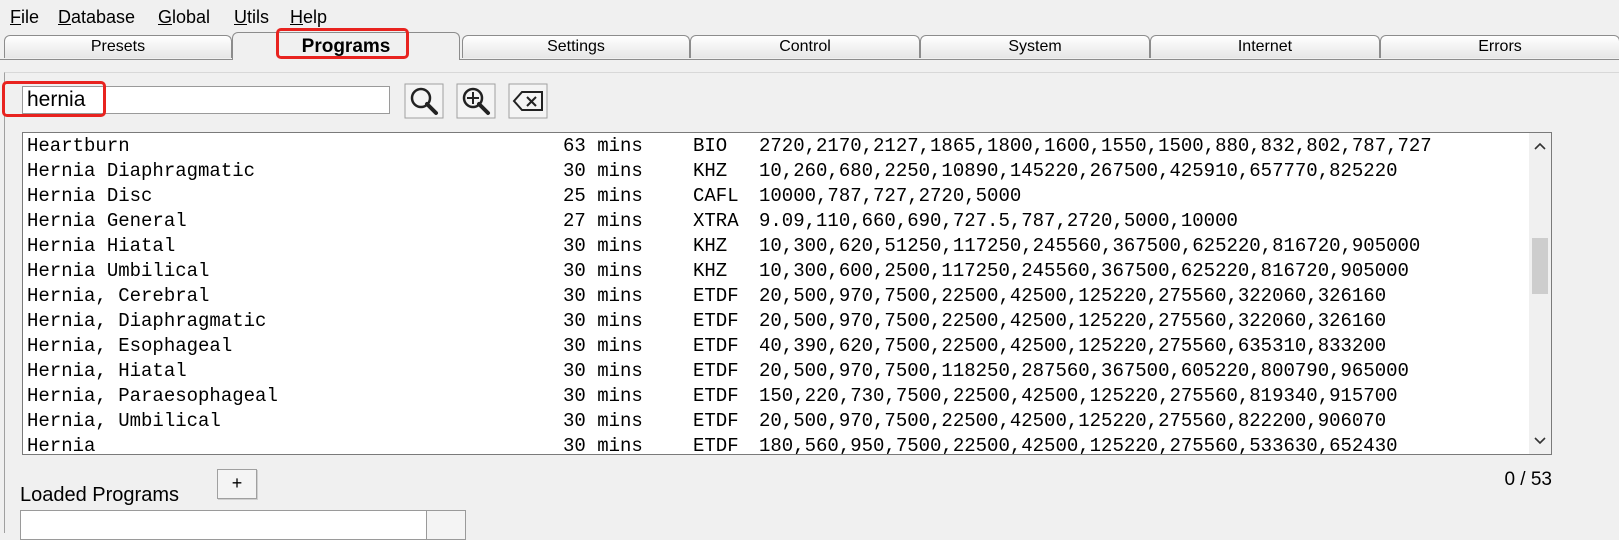  Describe the element at coordinates (1035, 46) in the screenshot. I see `tab-system: System` at that location.